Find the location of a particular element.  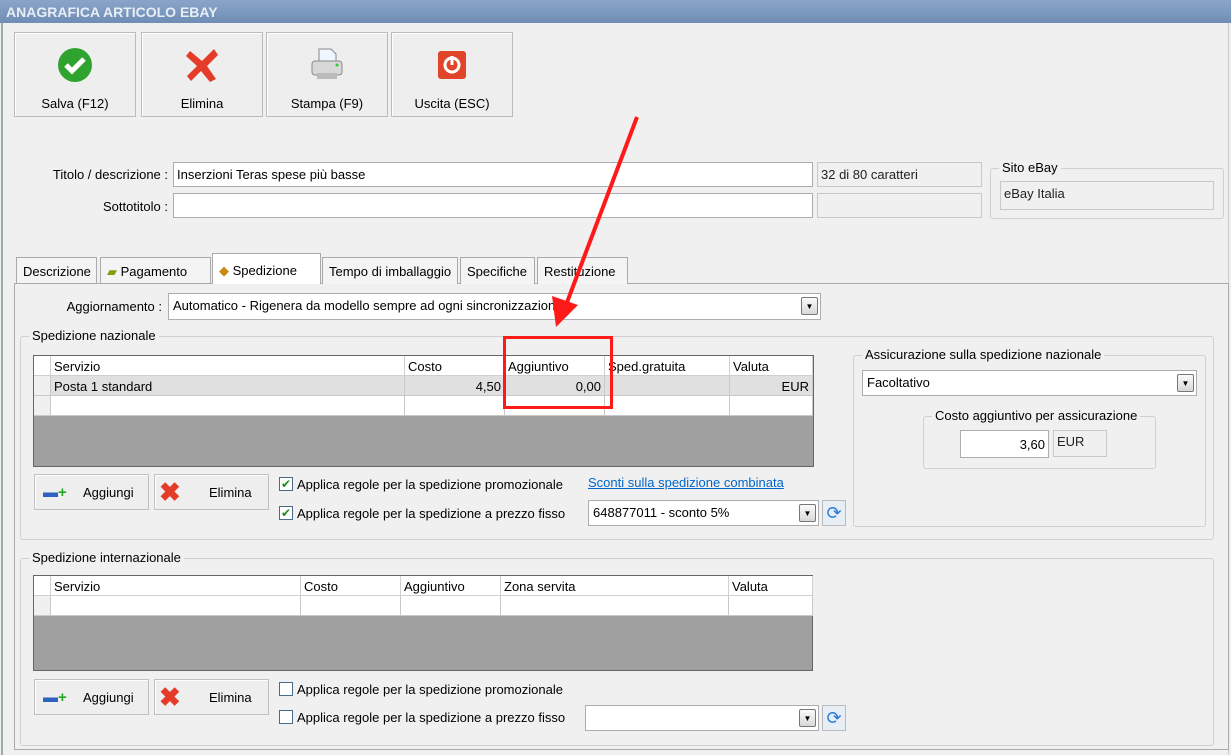

national-fixed-checkbox: ✔ is located at coordinates (286, 513).